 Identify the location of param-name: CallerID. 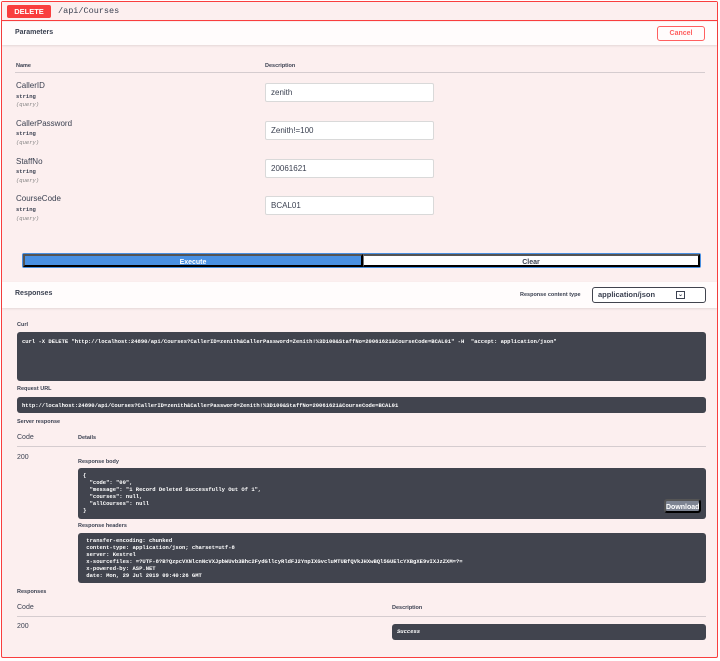
(30, 85).